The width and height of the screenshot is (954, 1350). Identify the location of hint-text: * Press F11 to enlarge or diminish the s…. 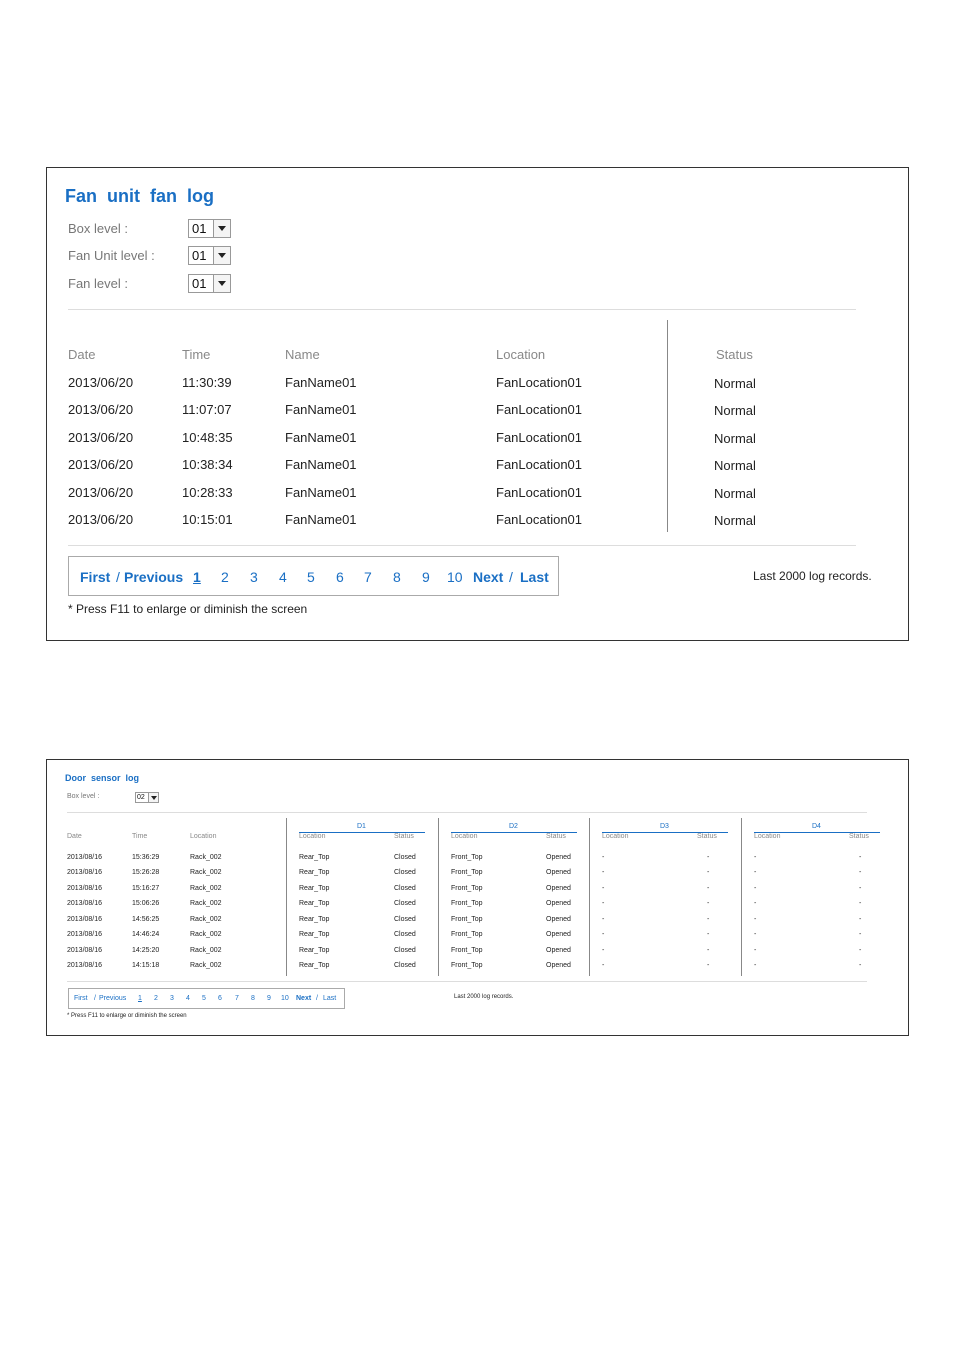
(188, 609).